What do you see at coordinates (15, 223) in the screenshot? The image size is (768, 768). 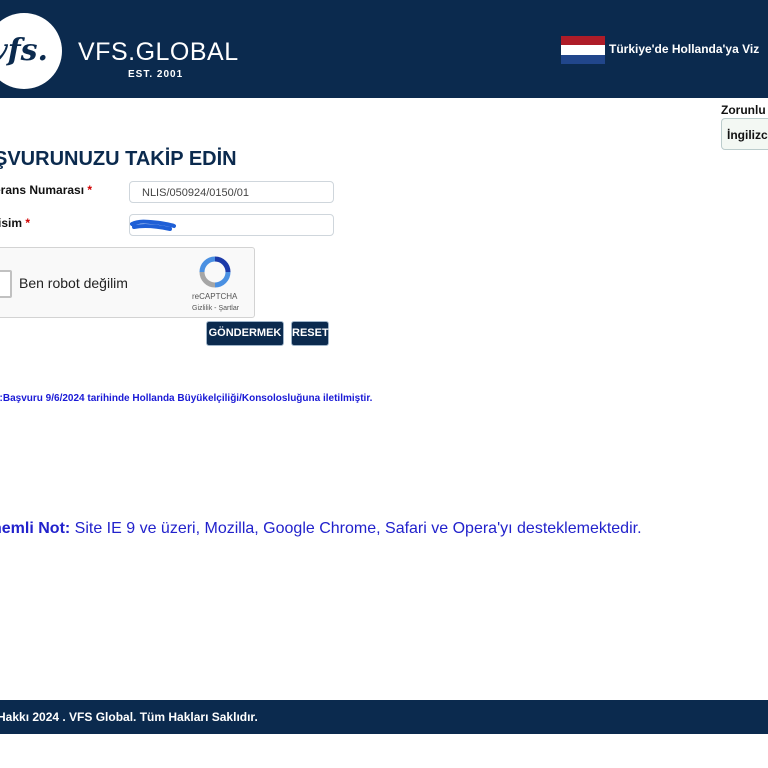 I see `name-label: isim *` at bounding box center [15, 223].